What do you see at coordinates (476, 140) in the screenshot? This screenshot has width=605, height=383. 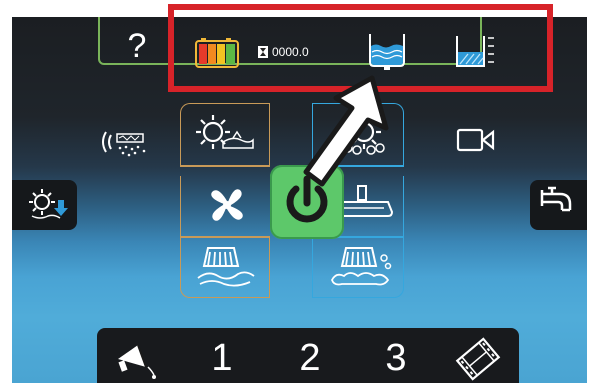 I see `camera-icon` at bounding box center [476, 140].